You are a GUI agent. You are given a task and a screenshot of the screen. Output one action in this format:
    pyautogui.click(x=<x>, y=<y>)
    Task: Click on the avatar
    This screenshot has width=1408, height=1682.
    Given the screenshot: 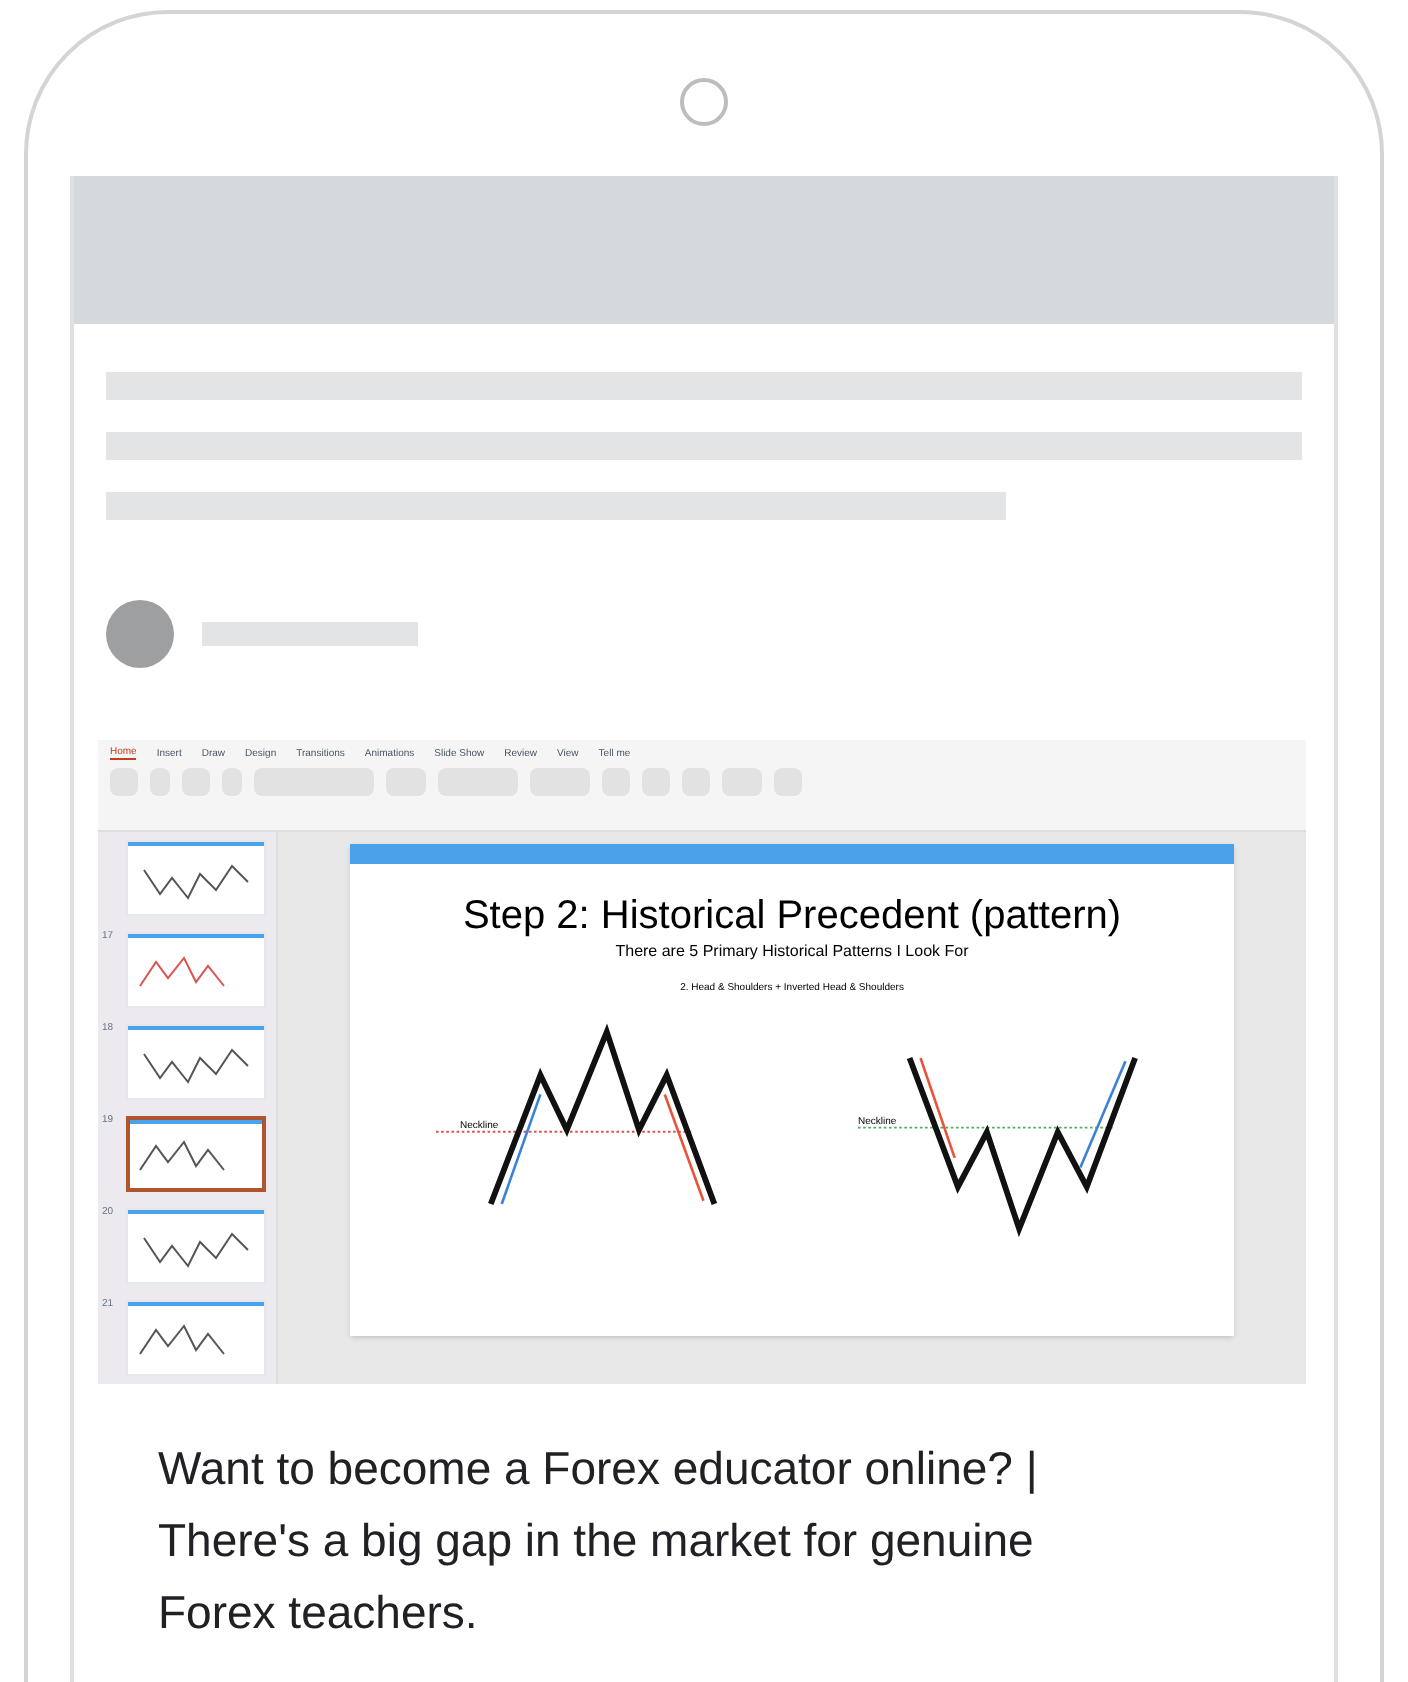 What is the action you would take?
    pyautogui.click(x=140, y=634)
    